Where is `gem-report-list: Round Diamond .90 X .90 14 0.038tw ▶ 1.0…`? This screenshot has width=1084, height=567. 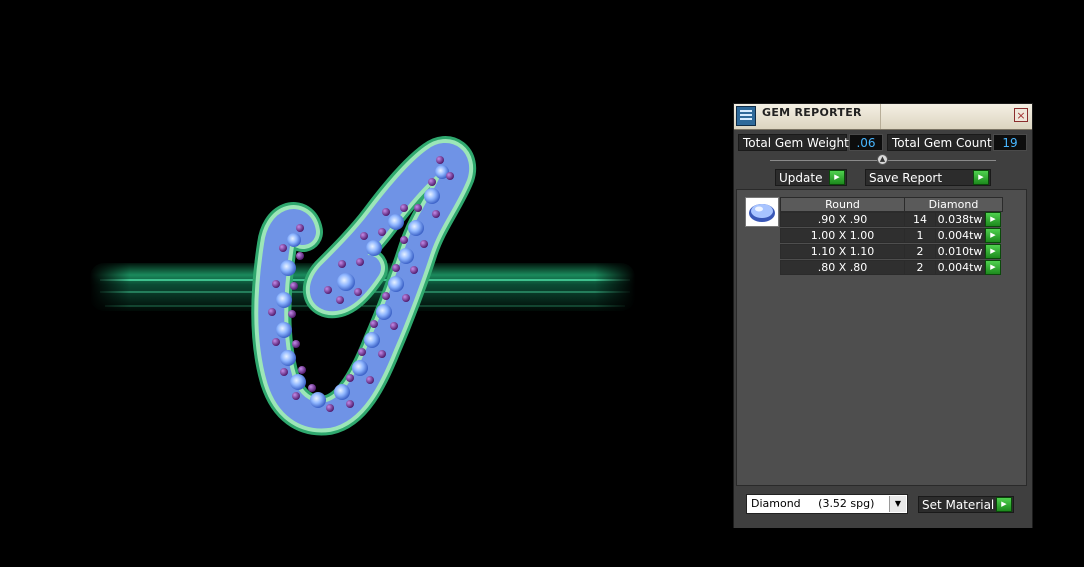 gem-report-list: Round Diamond .90 X .90 14 0.038tw ▶ 1.0… is located at coordinates (881, 337).